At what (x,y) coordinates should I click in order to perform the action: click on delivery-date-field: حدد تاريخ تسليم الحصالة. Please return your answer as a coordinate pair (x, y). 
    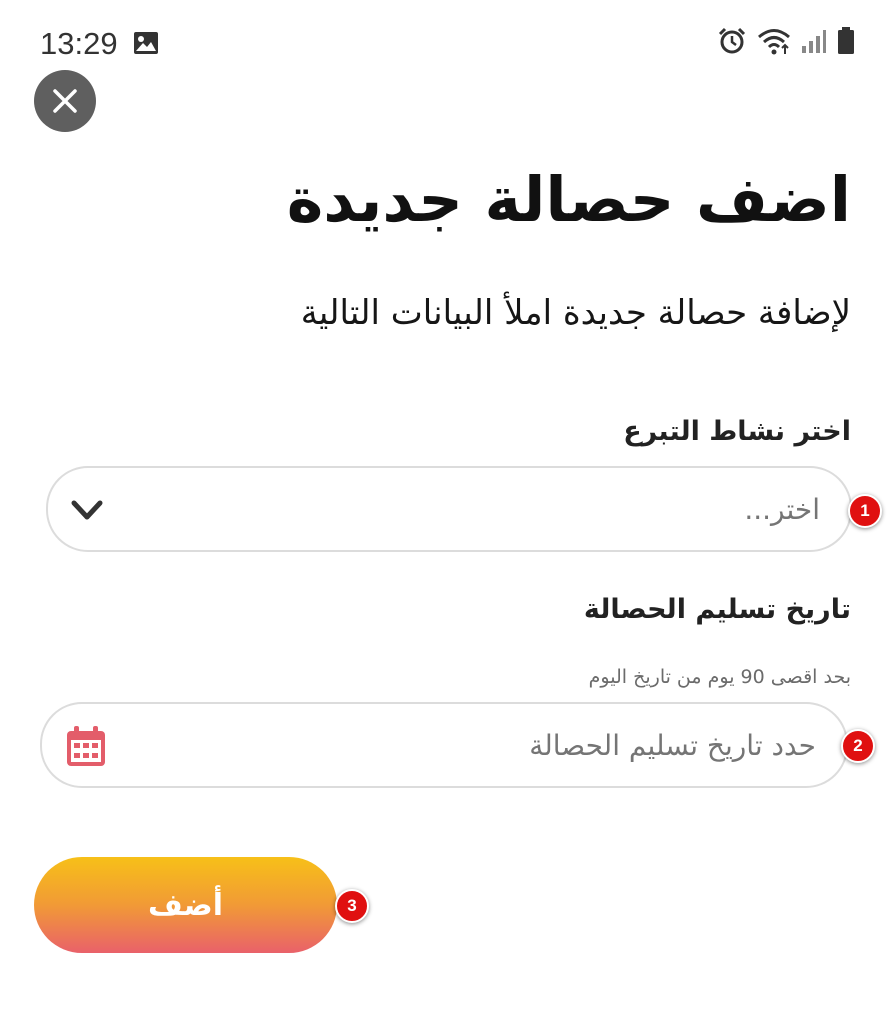
    Looking at the image, I should click on (444, 745).